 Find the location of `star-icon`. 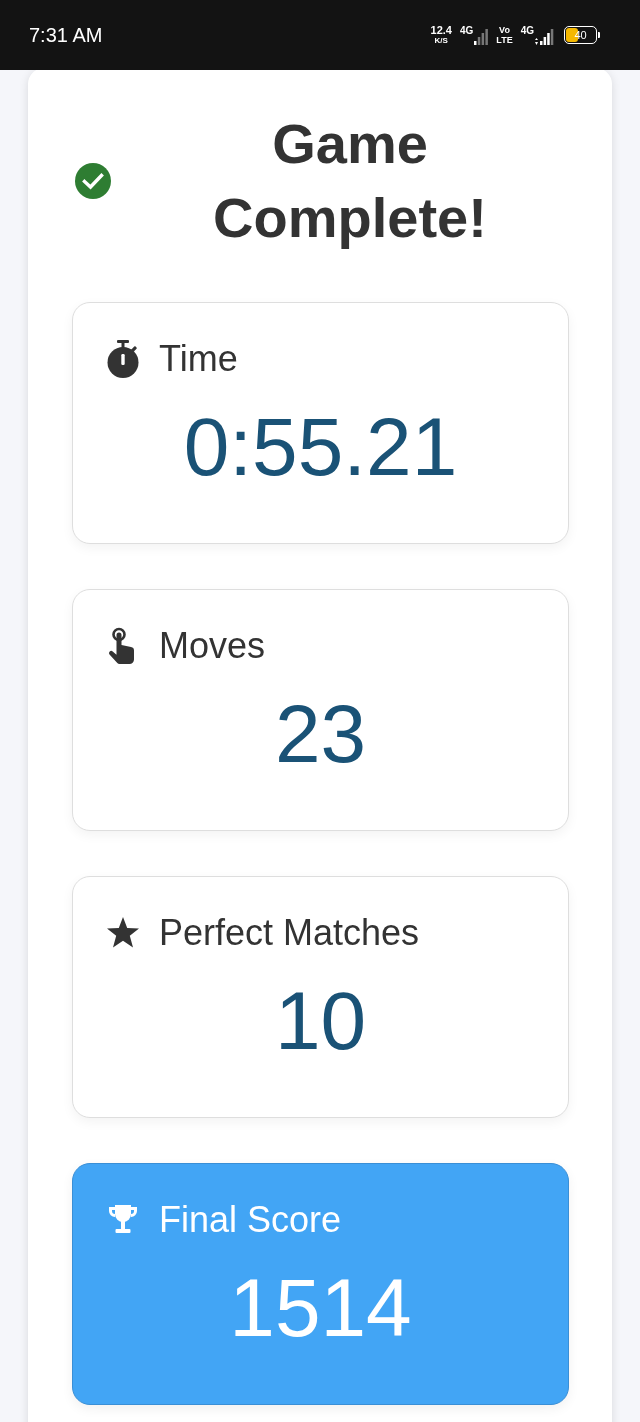

star-icon is located at coordinates (123, 933).